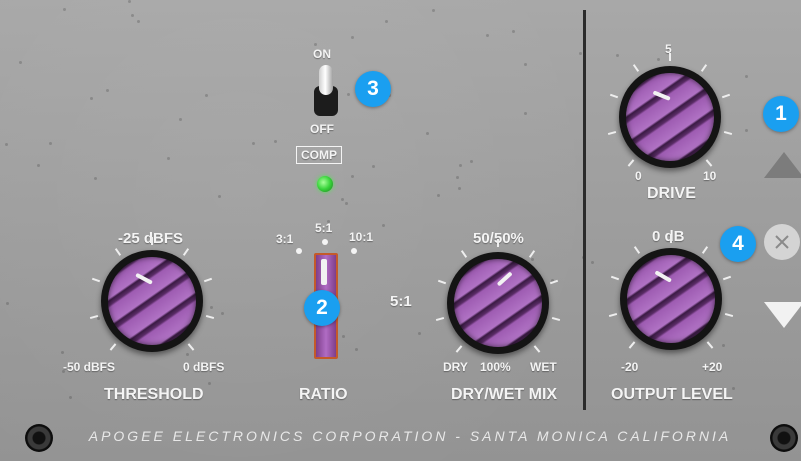  What do you see at coordinates (781, 114) in the screenshot?
I see `badge-1: 1` at bounding box center [781, 114].